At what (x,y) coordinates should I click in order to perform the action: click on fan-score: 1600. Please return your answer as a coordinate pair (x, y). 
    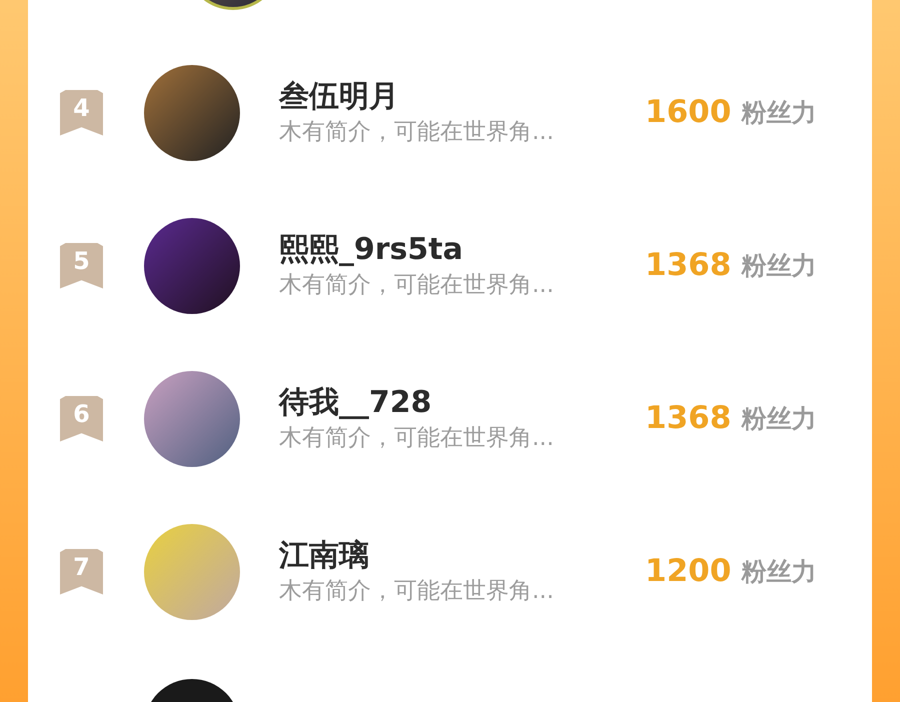
    Looking at the image, I should click on (688, 112).